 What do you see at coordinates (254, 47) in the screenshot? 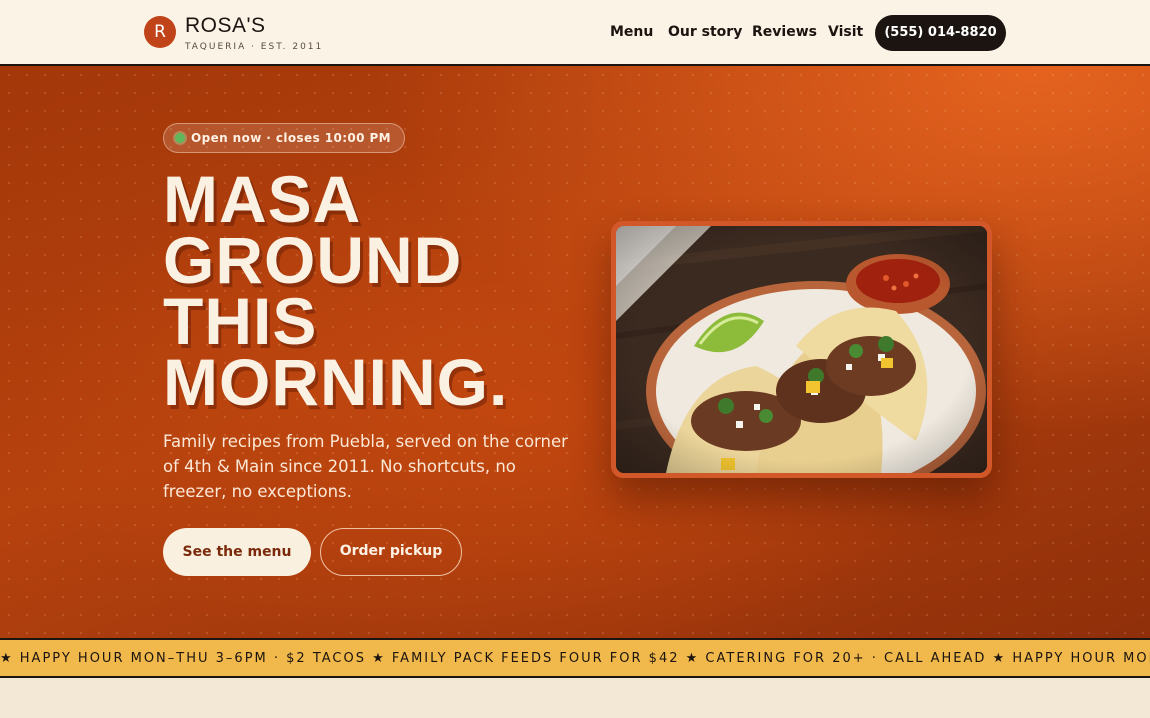
I see `brand-tagline: TAQUERIA · EST. 2011` at bounding box center [254, 47].